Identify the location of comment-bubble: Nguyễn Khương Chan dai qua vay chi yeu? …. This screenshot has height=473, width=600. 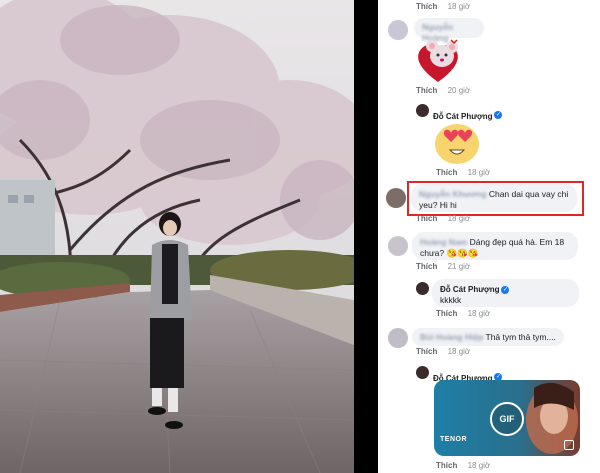
(494, 198).